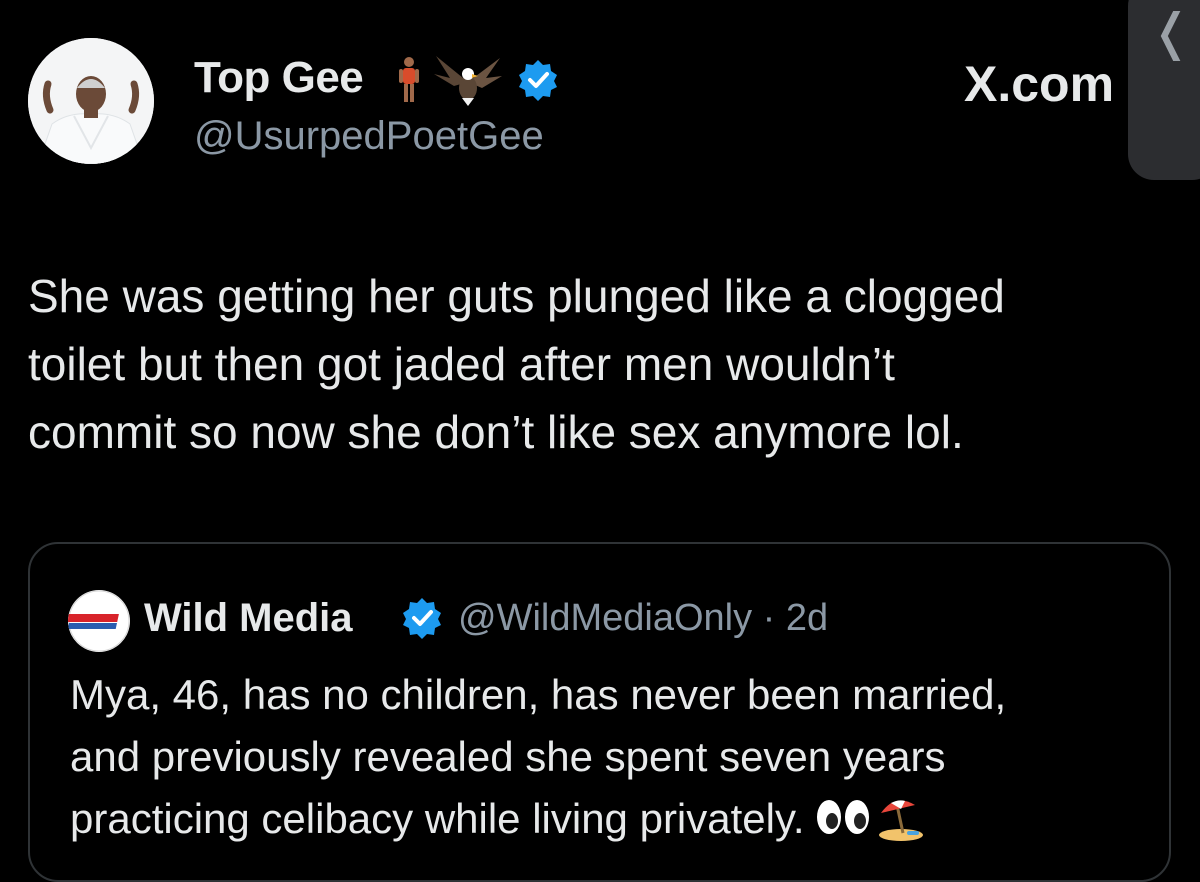  I want to click on name-emojis, so click(479, 80).